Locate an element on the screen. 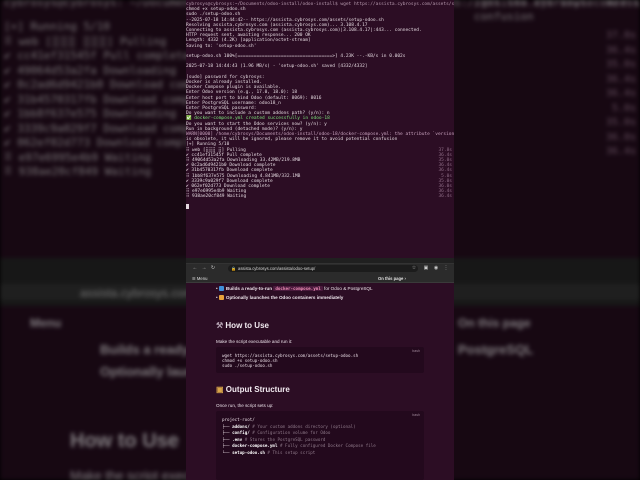 The width and height of the screenshot is (640, 480). on-this-page-label: On this page is located at coordinates (391, 278).